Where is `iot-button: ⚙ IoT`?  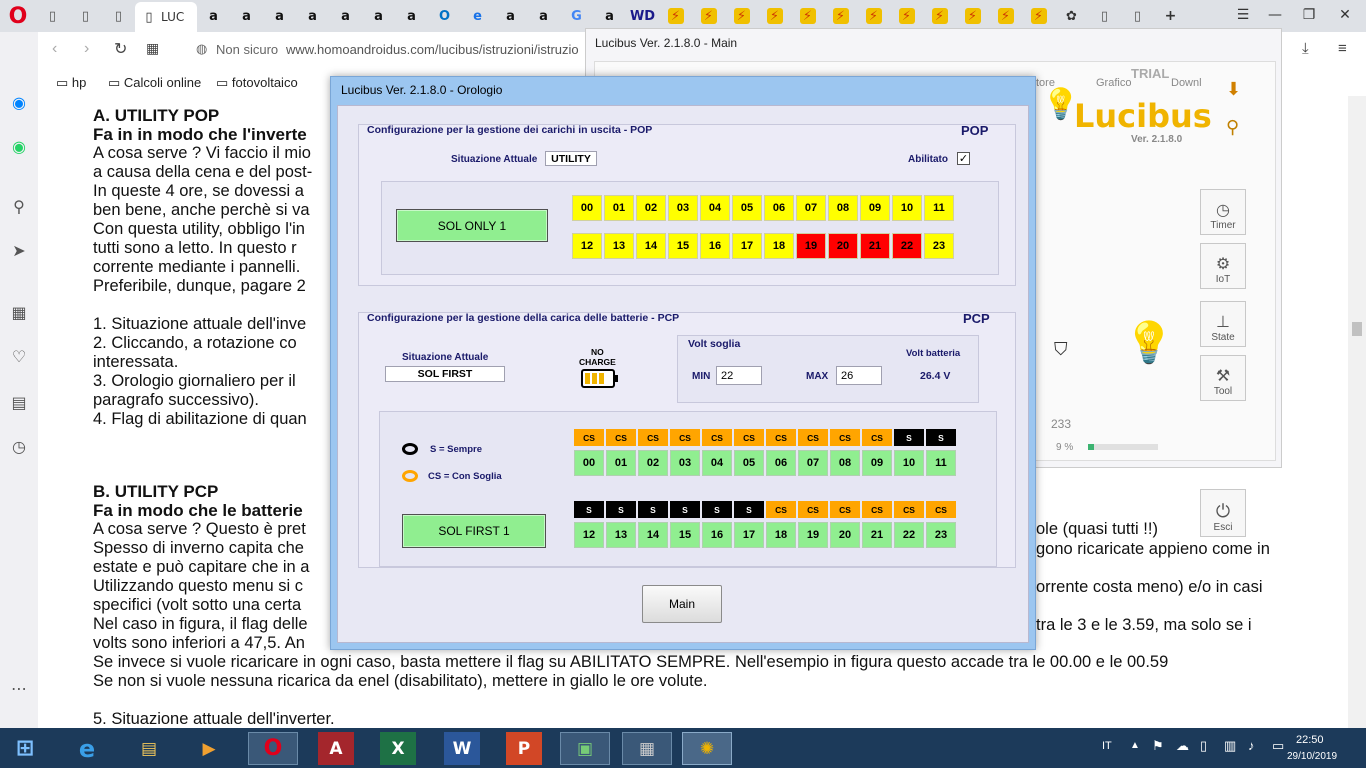 iot-button: ⚙ IoT is located at coordinates (1223, 266).